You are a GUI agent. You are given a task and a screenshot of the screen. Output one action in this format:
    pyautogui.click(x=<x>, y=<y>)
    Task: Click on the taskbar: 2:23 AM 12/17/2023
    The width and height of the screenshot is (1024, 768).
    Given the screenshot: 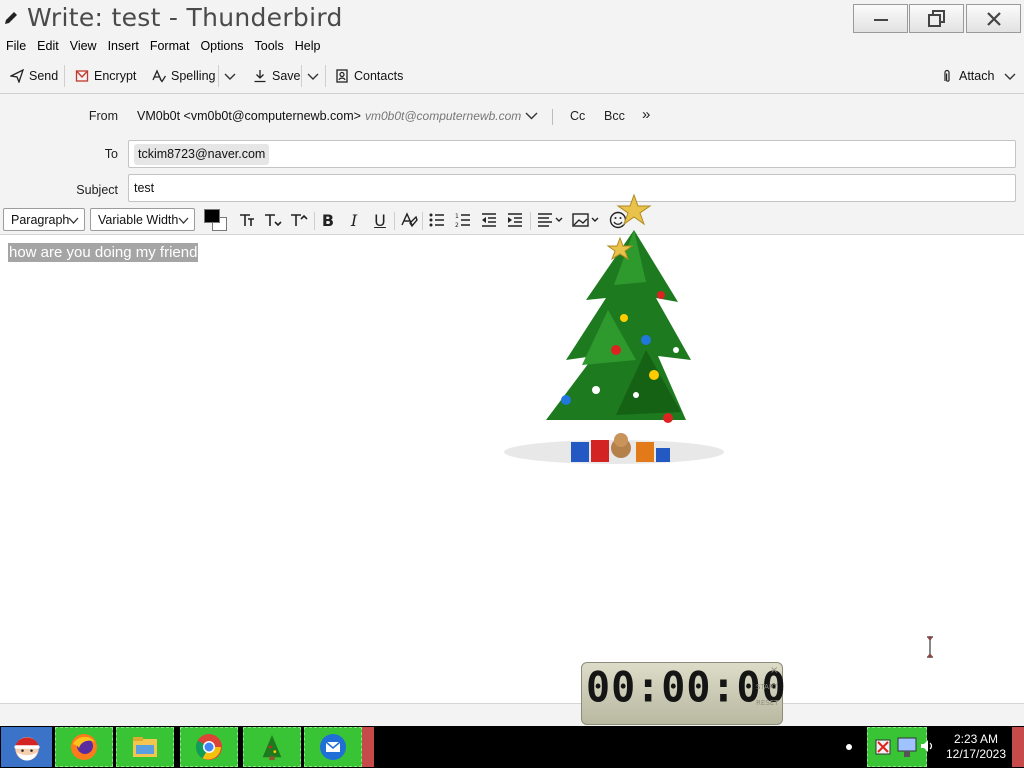 What is the action you would take?
    pyautogui.click(x=512, y=747)
    